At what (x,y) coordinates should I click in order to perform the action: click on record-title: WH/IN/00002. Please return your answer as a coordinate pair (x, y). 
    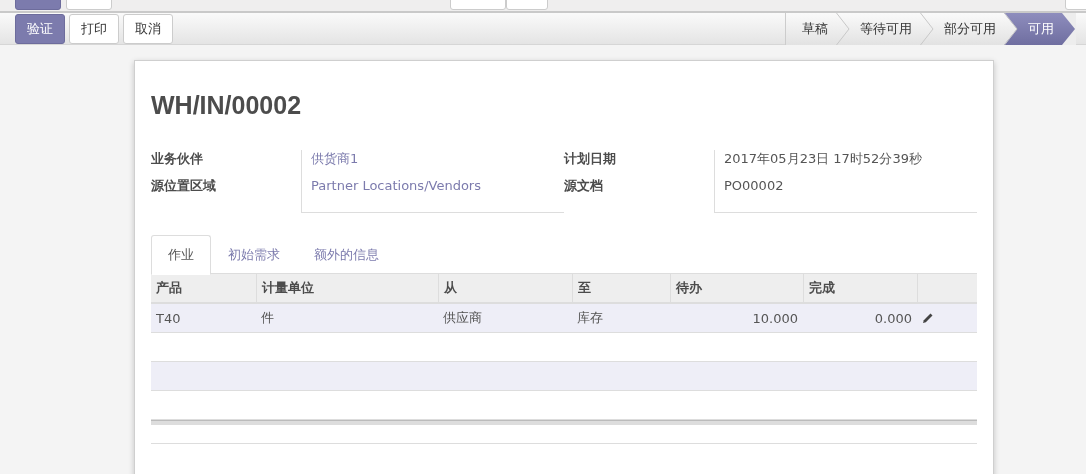
    Looking at the image, I should click on (226, 105).